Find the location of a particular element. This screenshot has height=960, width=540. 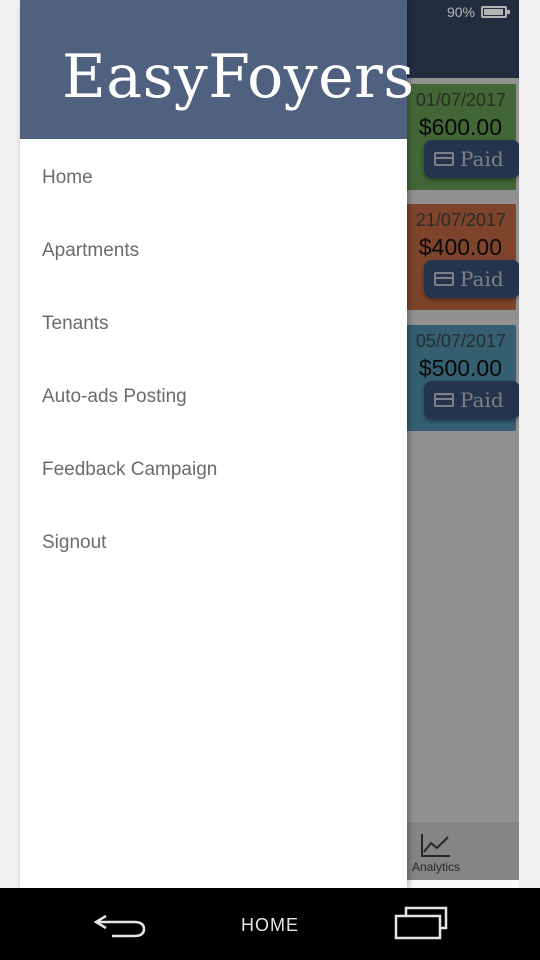

system-navigation-bar: HOME is located at coordinates (270, 924).